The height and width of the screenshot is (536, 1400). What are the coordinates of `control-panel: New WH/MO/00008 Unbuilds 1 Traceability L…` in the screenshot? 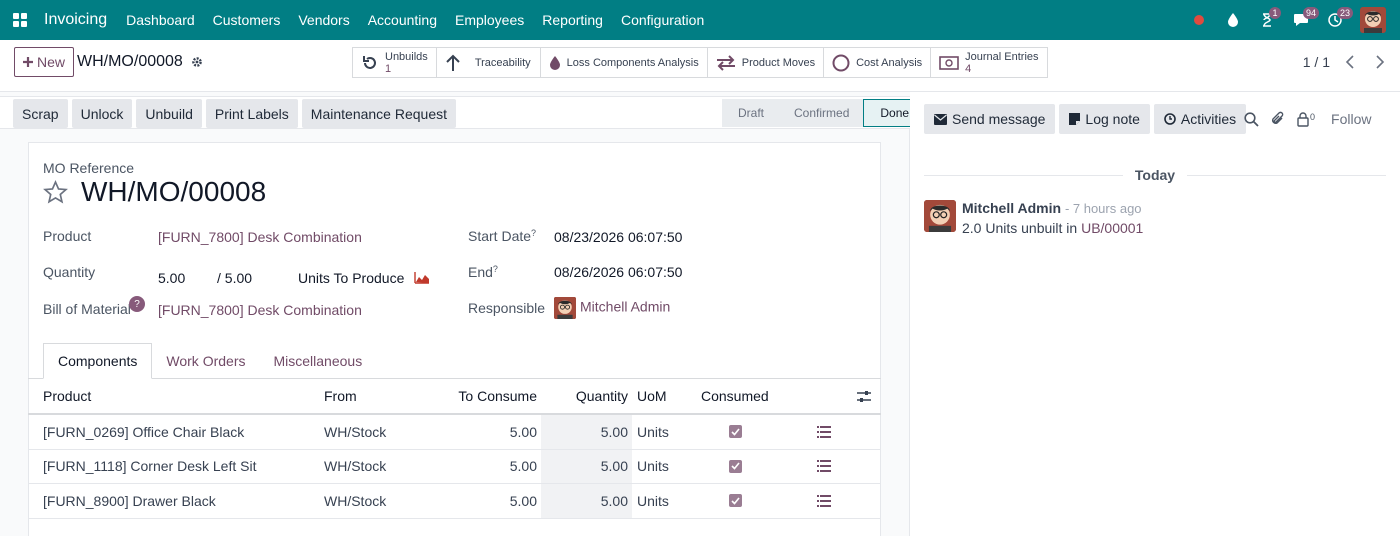 It's located at (700, 66).